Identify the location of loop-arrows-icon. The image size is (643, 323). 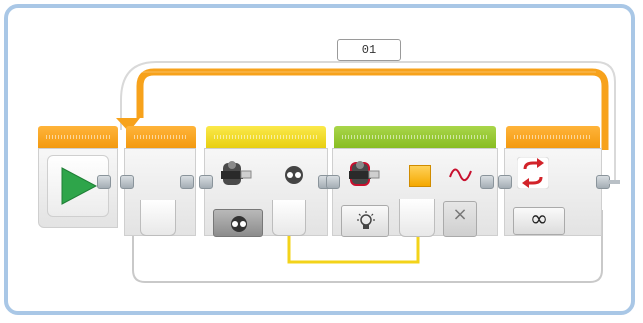
(533, 173).